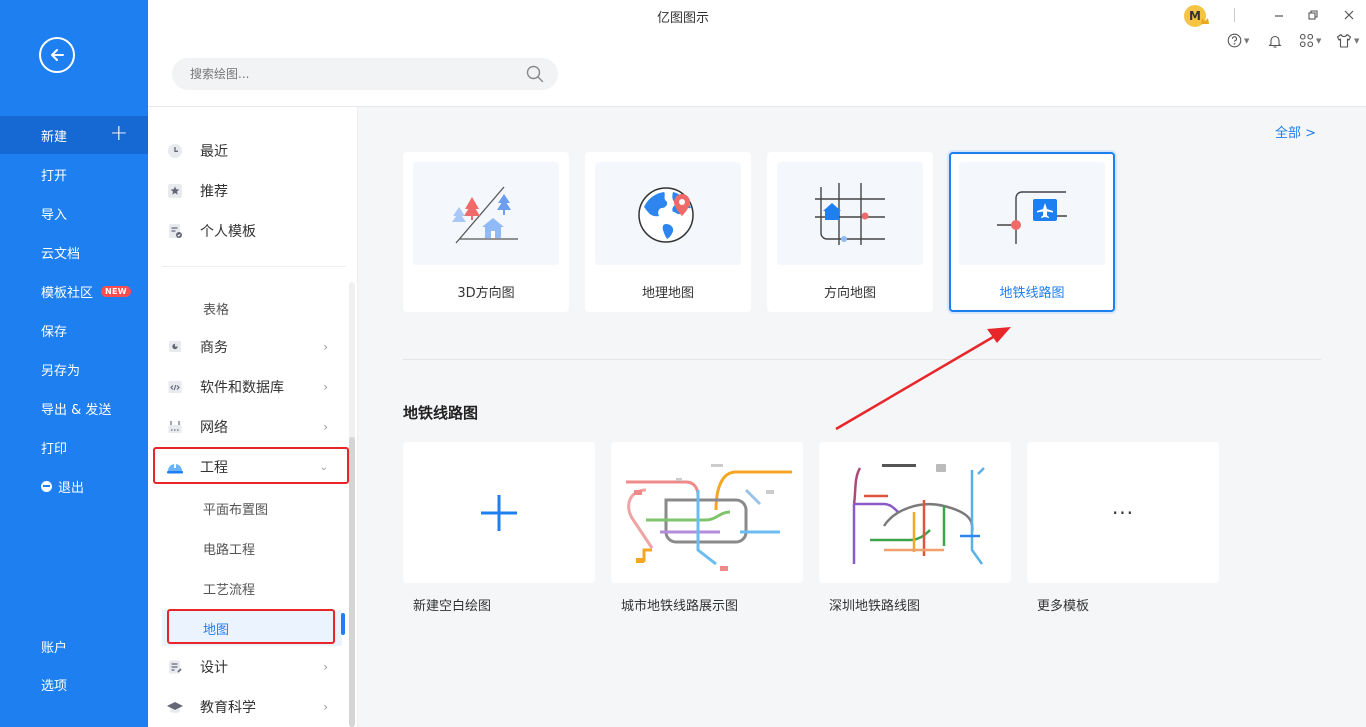 The height and width of the screenshot is (727, 1366). I want to click on shenzhen-subway-map-template-card, so click(915, 512).